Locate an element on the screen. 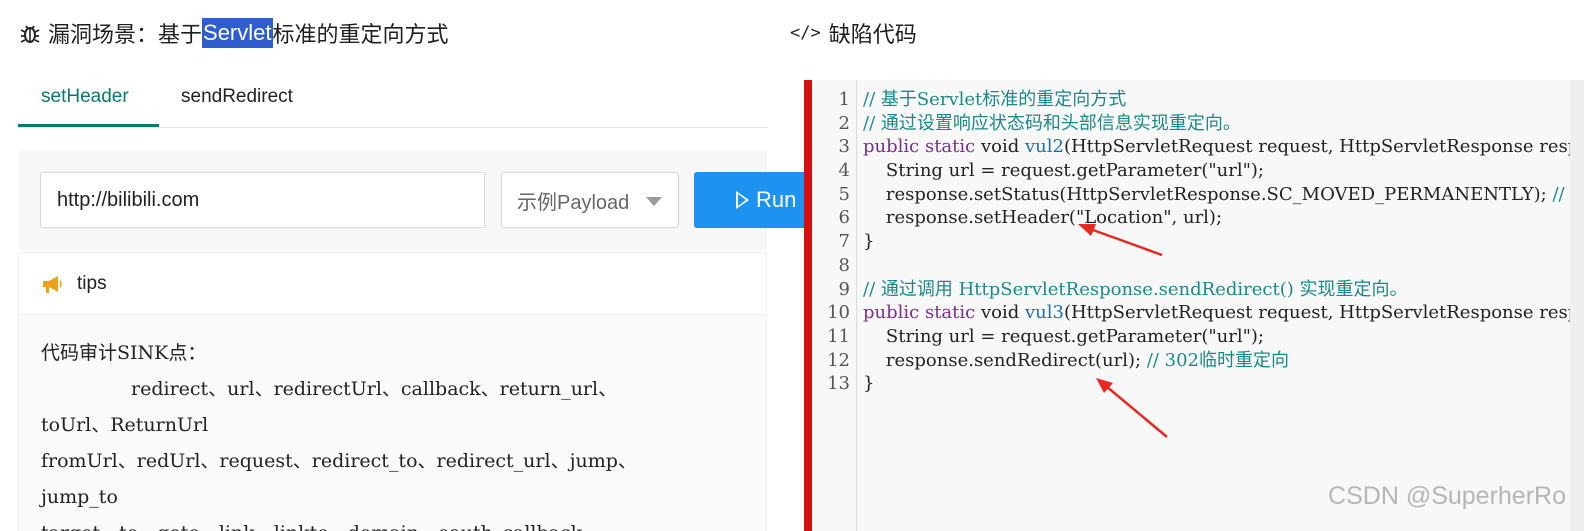 Image resolution: width=1584 pixels, height=531 pixels. code-text: // 通过设置响应状态码和头部信息实现重定向。 is located at coordinates (1046, 124).